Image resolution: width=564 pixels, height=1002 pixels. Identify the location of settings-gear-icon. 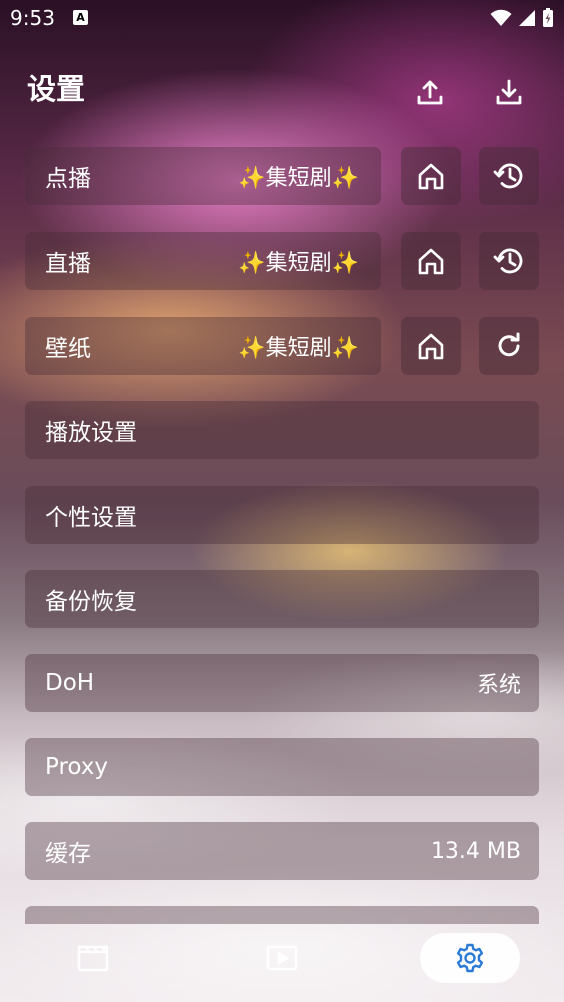
(470, 958).